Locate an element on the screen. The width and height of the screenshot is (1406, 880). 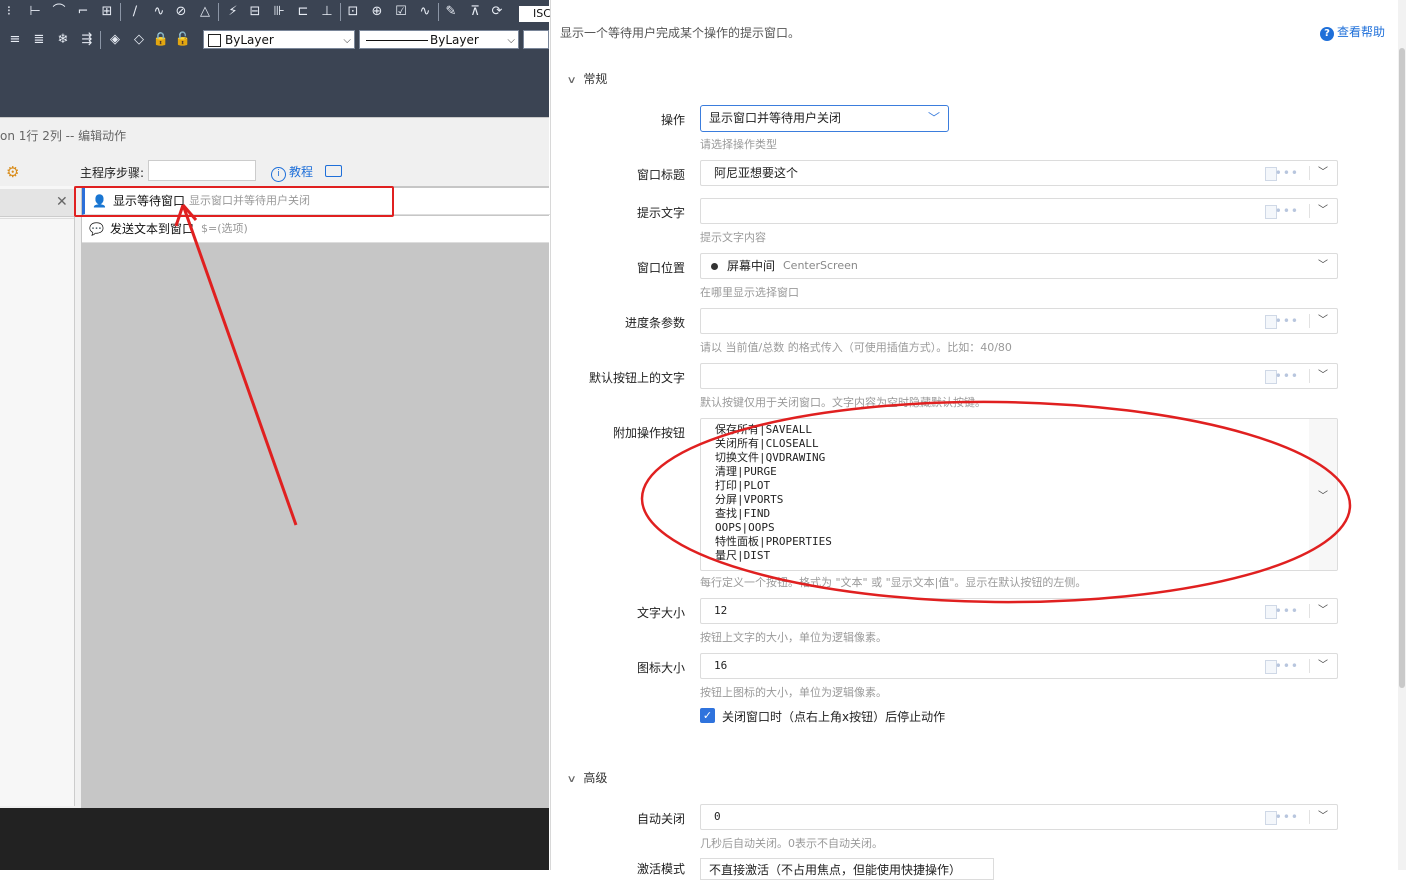
point-icon: ⁝ is located at coordinates (9, 12).